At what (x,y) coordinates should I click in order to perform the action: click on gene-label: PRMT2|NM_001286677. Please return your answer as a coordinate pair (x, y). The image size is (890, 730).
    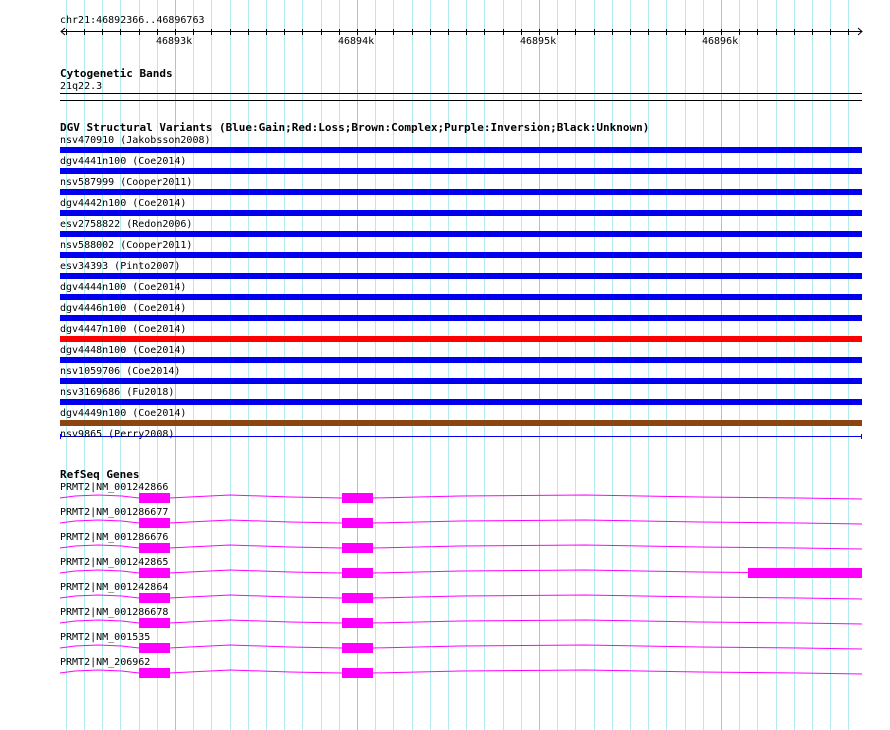
    Looking at the image, I should click on (114, 512).